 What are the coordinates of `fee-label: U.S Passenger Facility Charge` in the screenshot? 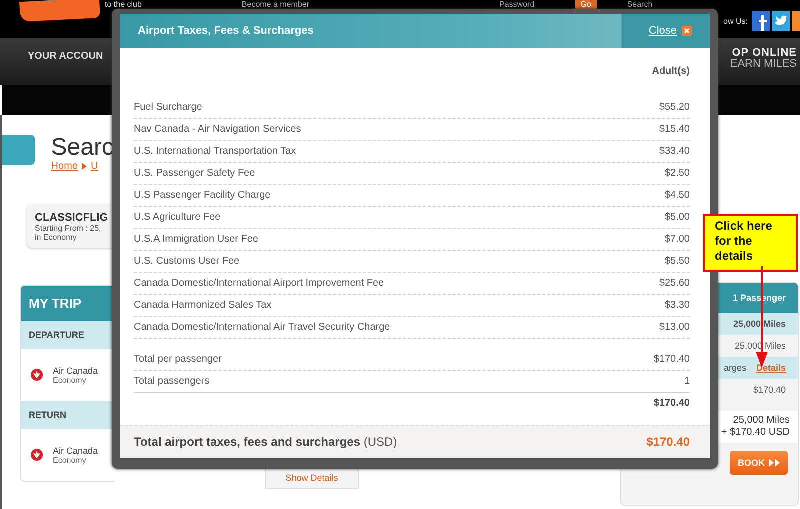 It's located at (202, 195).